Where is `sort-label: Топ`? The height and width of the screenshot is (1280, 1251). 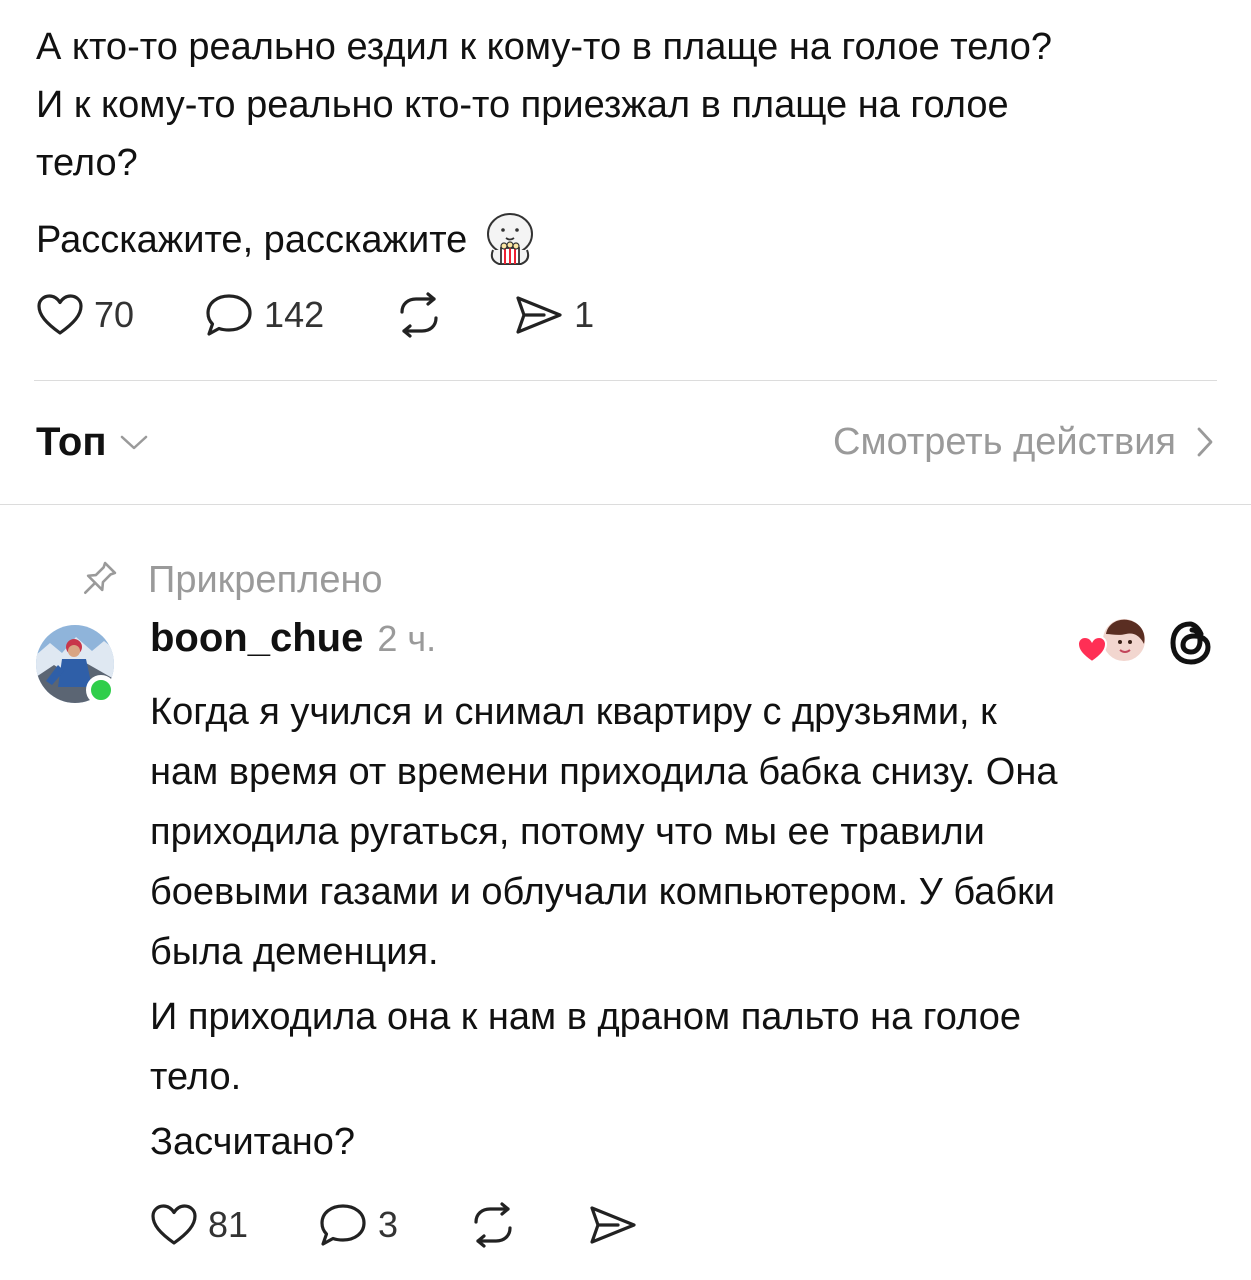
sort-label: Топ is located at coordinates (71, 441).